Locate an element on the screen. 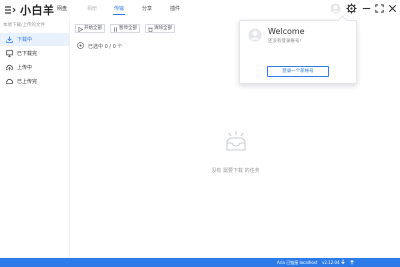 The width and height of the screenshot is (400, 267). upload-speed-icon is located at coordinates (352, 262).